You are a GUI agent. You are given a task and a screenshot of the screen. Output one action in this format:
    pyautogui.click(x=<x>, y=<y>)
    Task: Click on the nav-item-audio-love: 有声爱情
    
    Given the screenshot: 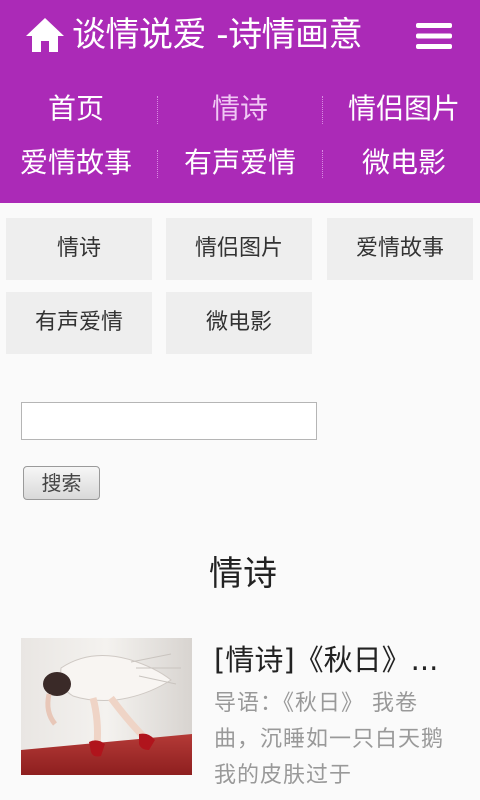 What is the action you would take?
    pyautogui.click(x=240, y=163)
    